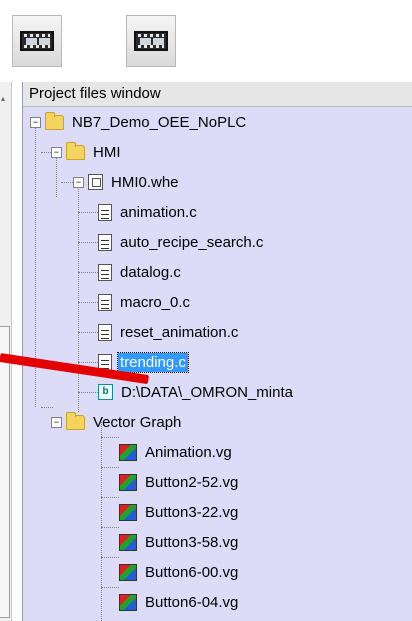 Image resolution: width=412 pixels, height=621 pixels. Describe the element at coordinates (105, 392) in the screenshot. I see `database-file-icon: b` at that location.